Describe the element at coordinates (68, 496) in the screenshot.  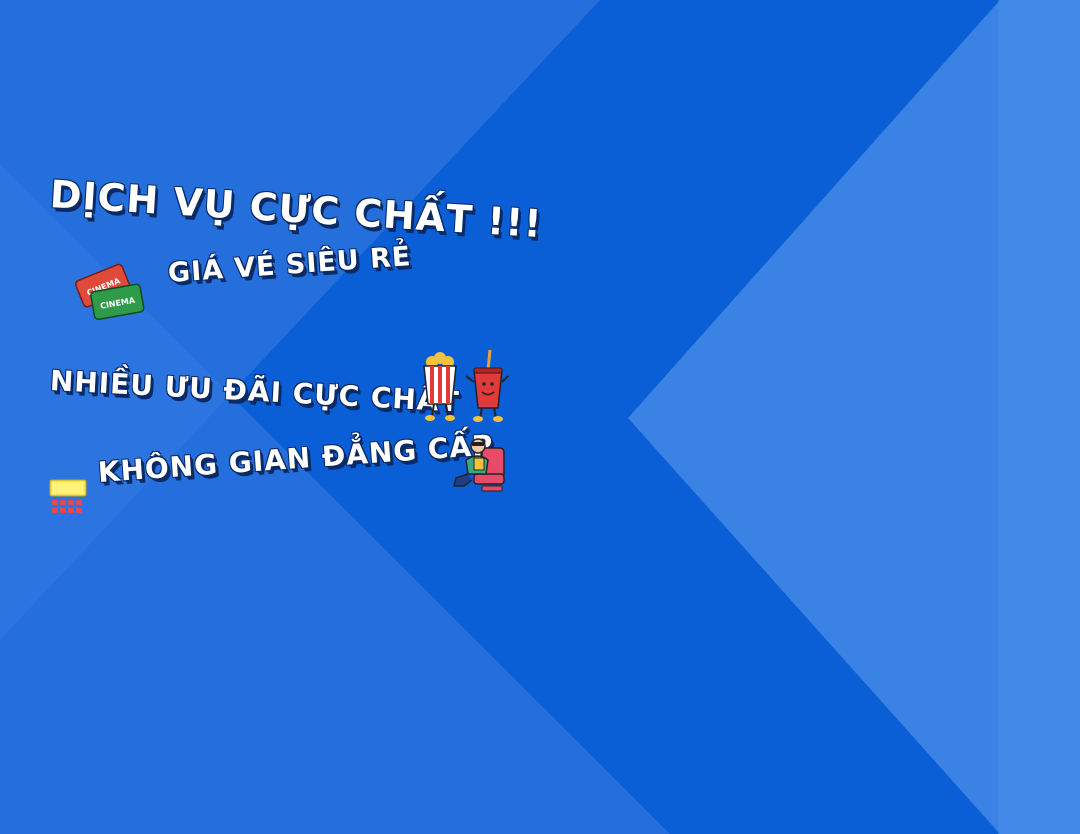
I see `theater-seats-icon` at that location.